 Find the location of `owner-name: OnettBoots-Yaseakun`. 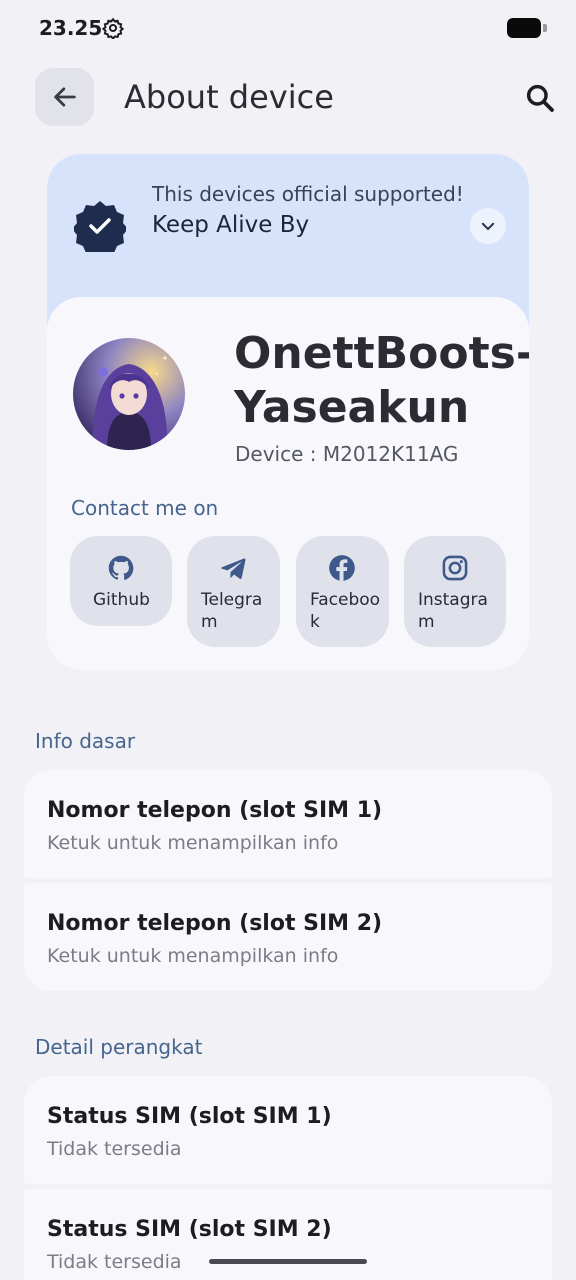

owner-name: OnettBoots-Yaseakun is located at coordinates (381, 380).